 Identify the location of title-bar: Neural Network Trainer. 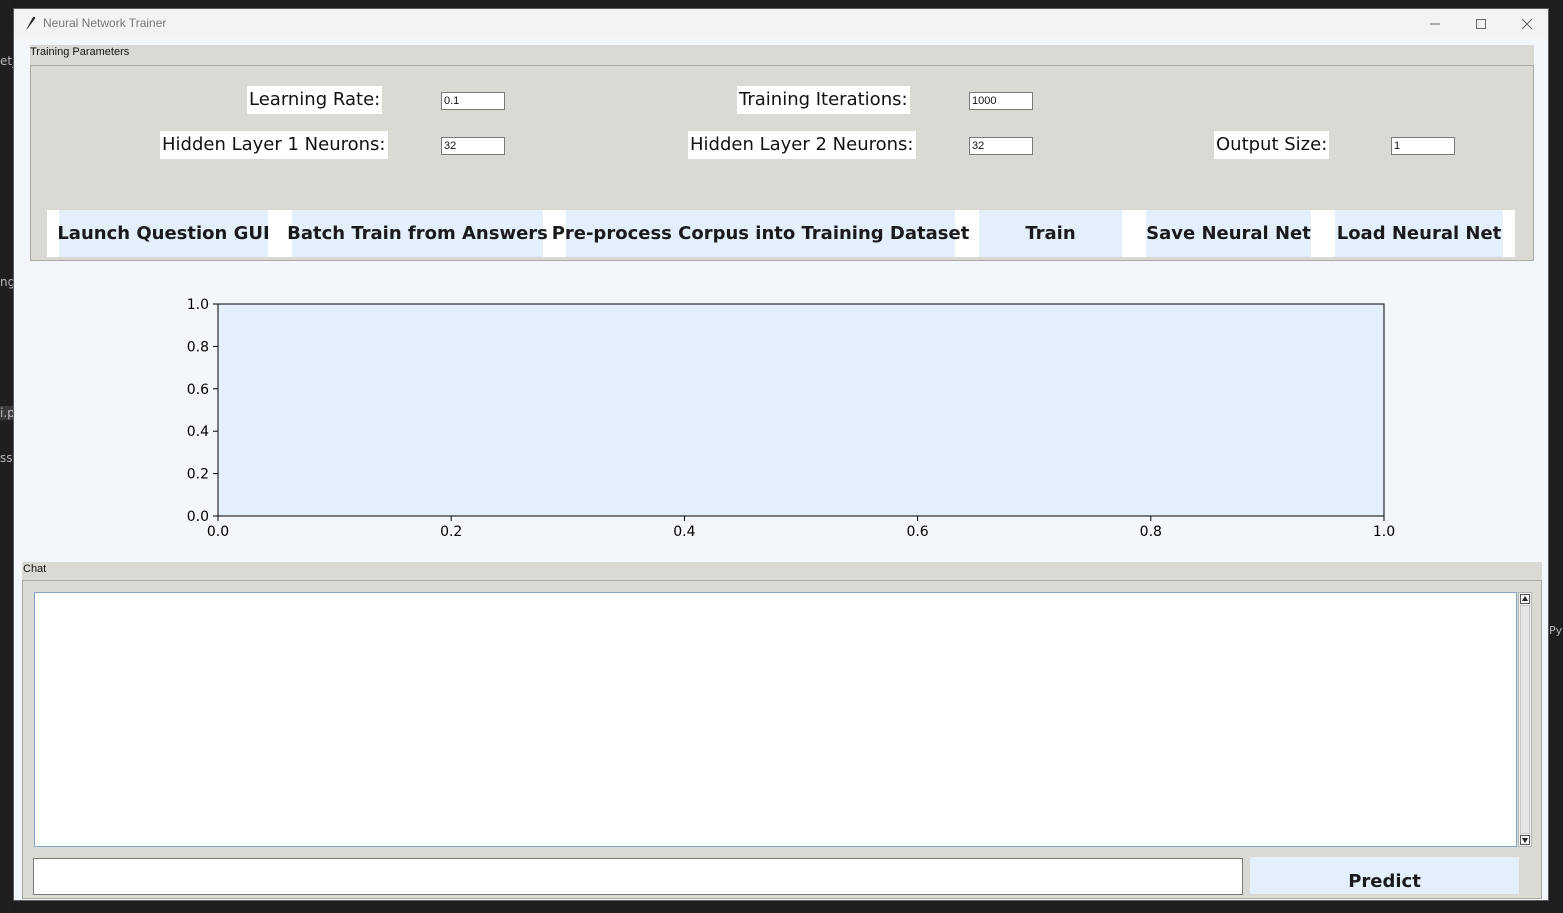
(781, 24).